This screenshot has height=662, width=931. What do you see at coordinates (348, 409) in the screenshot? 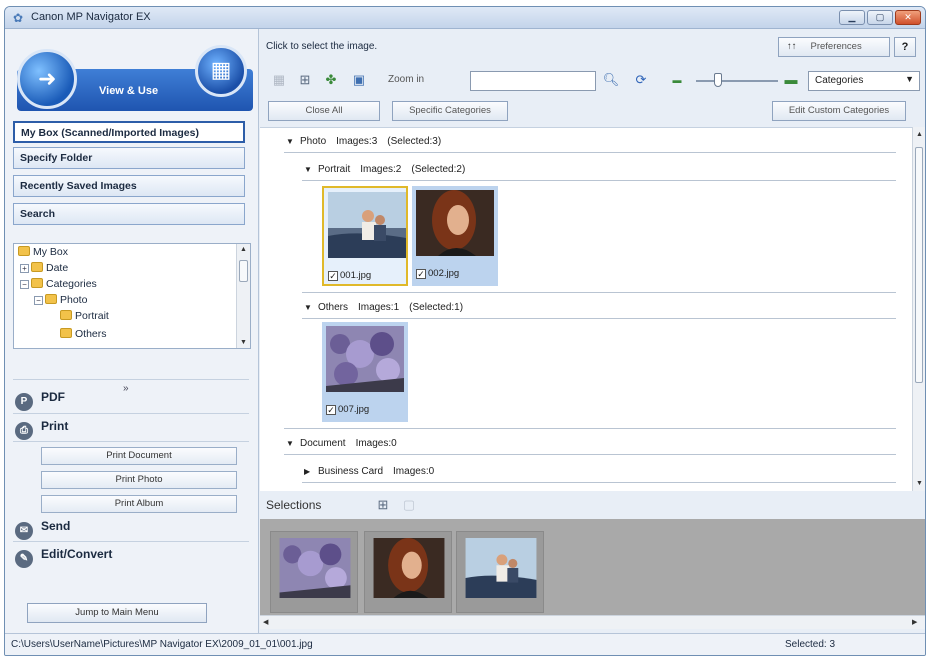
I see `thumbnail-label: ✓ 007.jpg` at bounding box center [348, 409].